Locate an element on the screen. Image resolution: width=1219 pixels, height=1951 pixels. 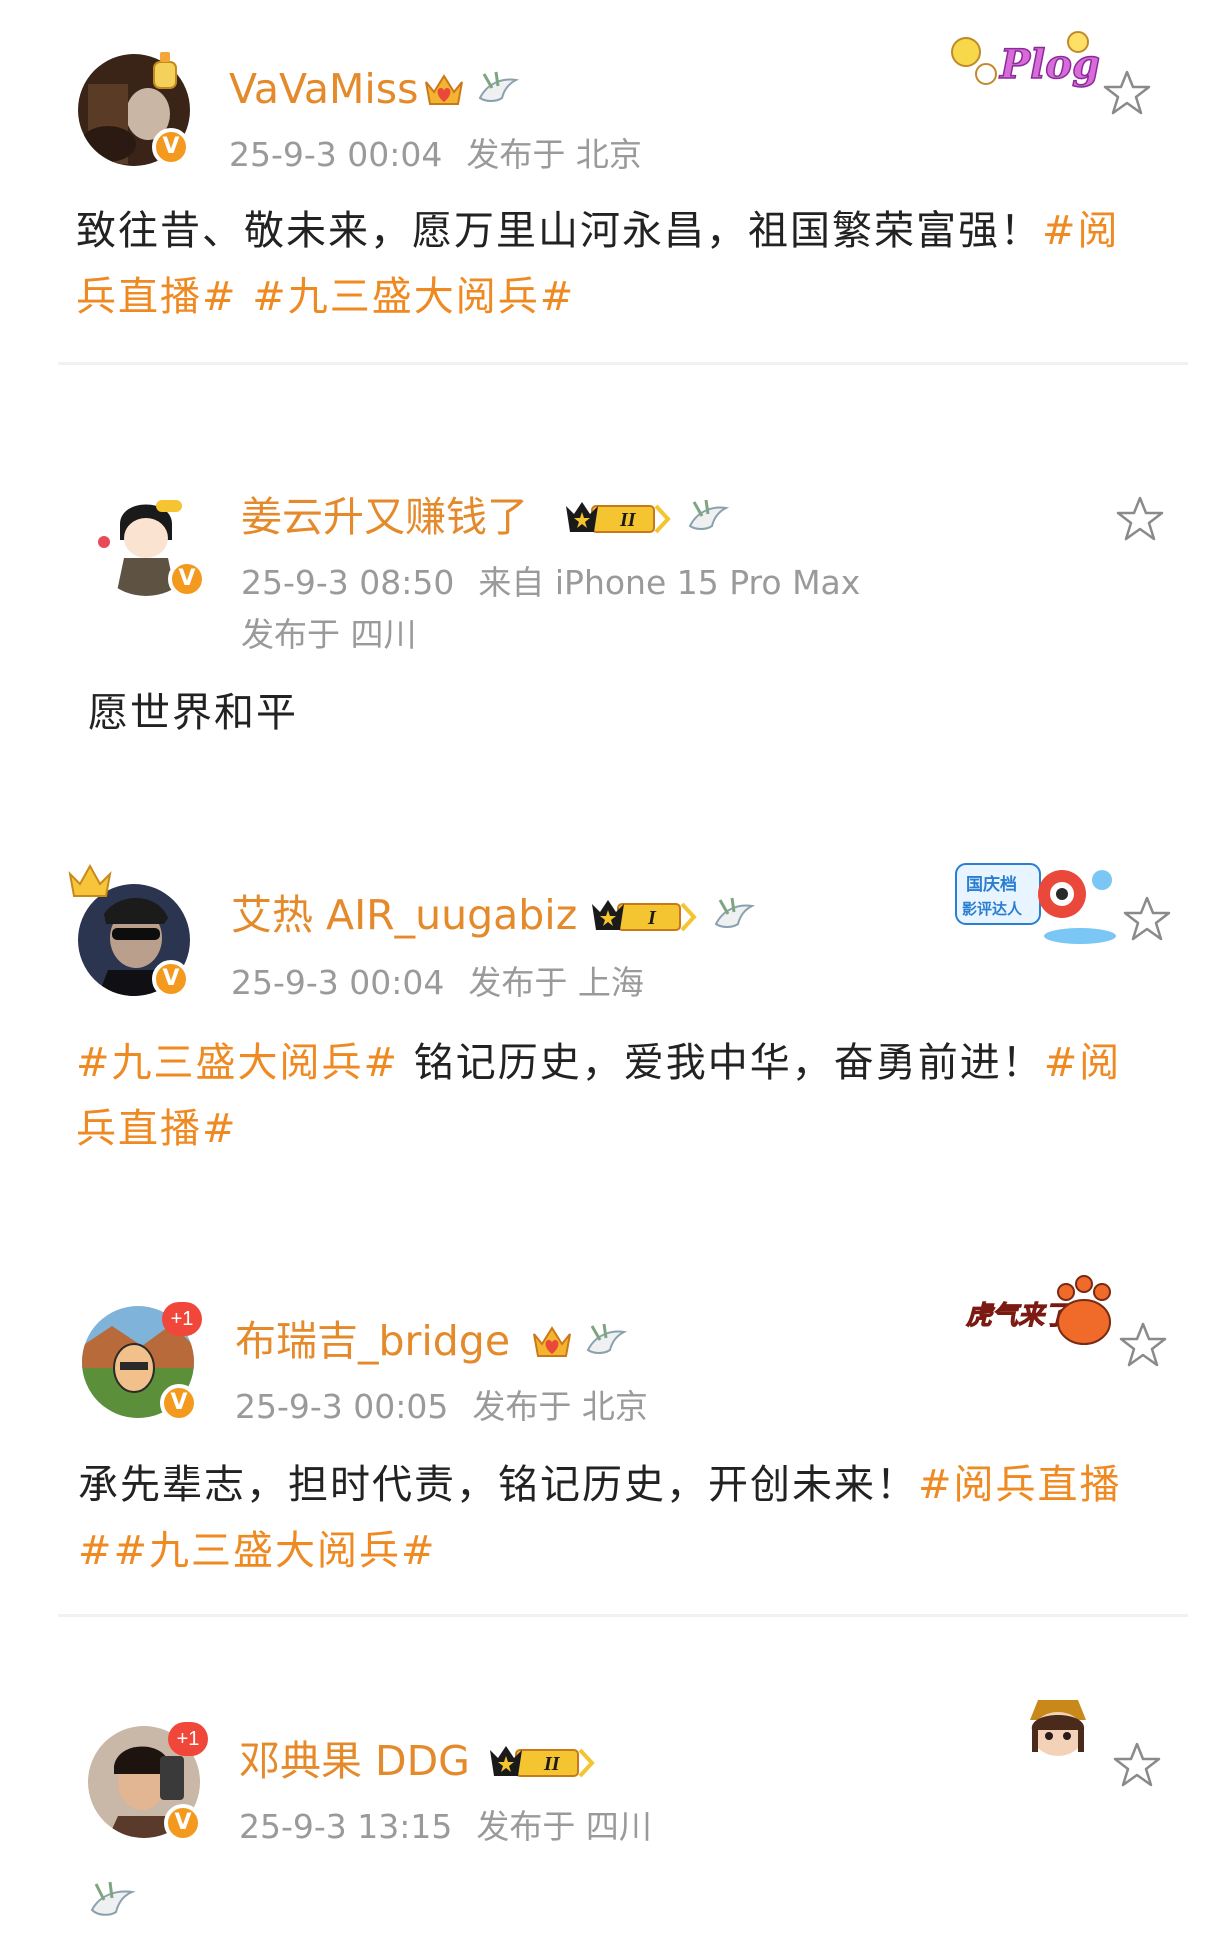
character-sticker-icon is located at coordinates (1058, 1728).